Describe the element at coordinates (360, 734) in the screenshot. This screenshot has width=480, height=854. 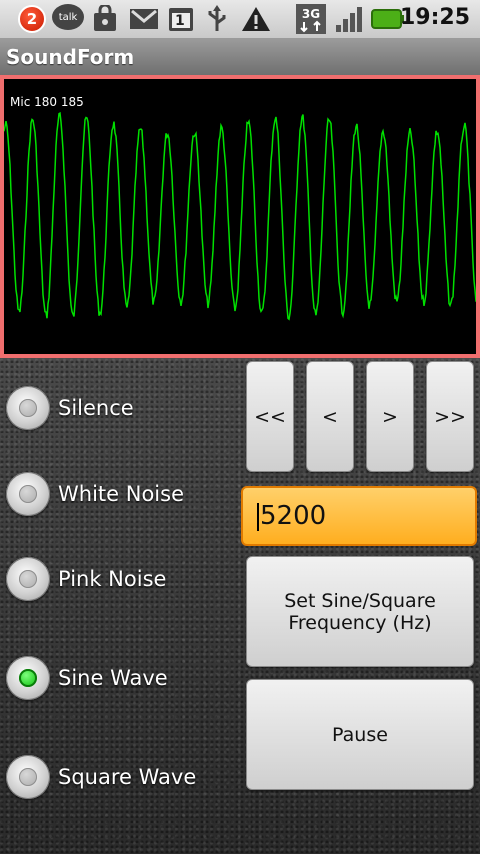
I see `pause-button: Pause` at that location.